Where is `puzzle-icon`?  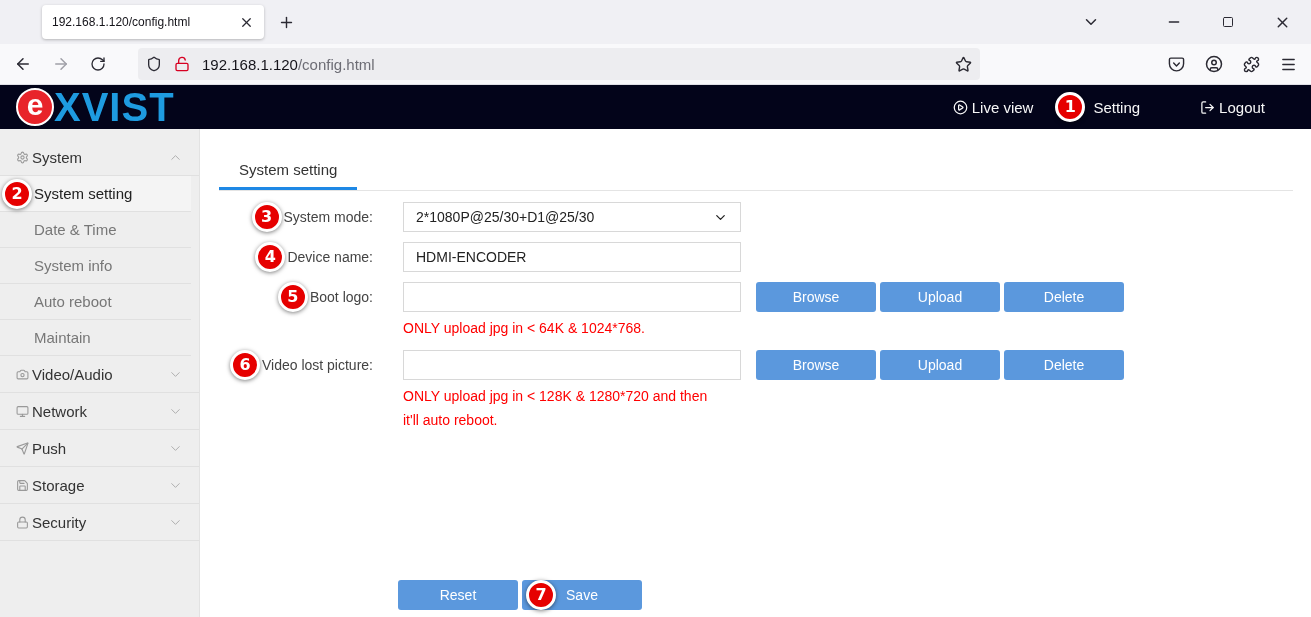
puzzle-icon is located at coordinates (1251, 64).